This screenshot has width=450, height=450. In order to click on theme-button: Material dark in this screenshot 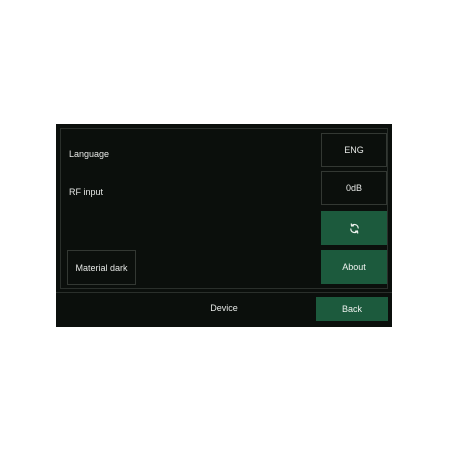, I will do `click(101, 267)`.